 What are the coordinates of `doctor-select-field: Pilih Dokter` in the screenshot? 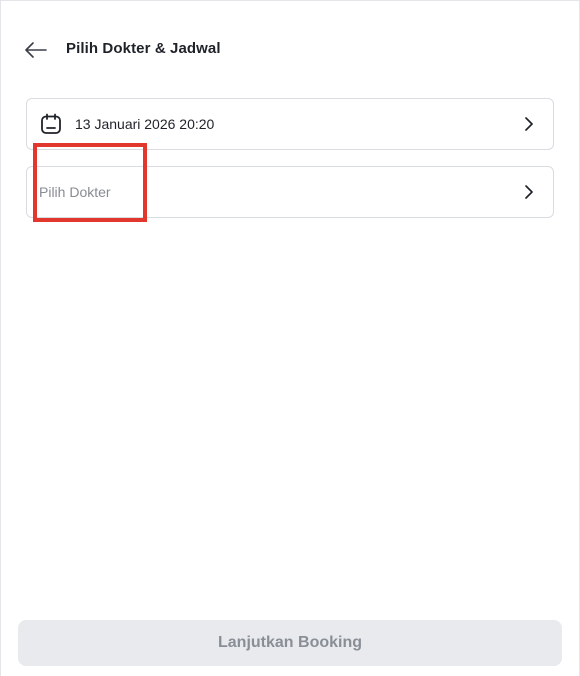 It's located at (290, 192).